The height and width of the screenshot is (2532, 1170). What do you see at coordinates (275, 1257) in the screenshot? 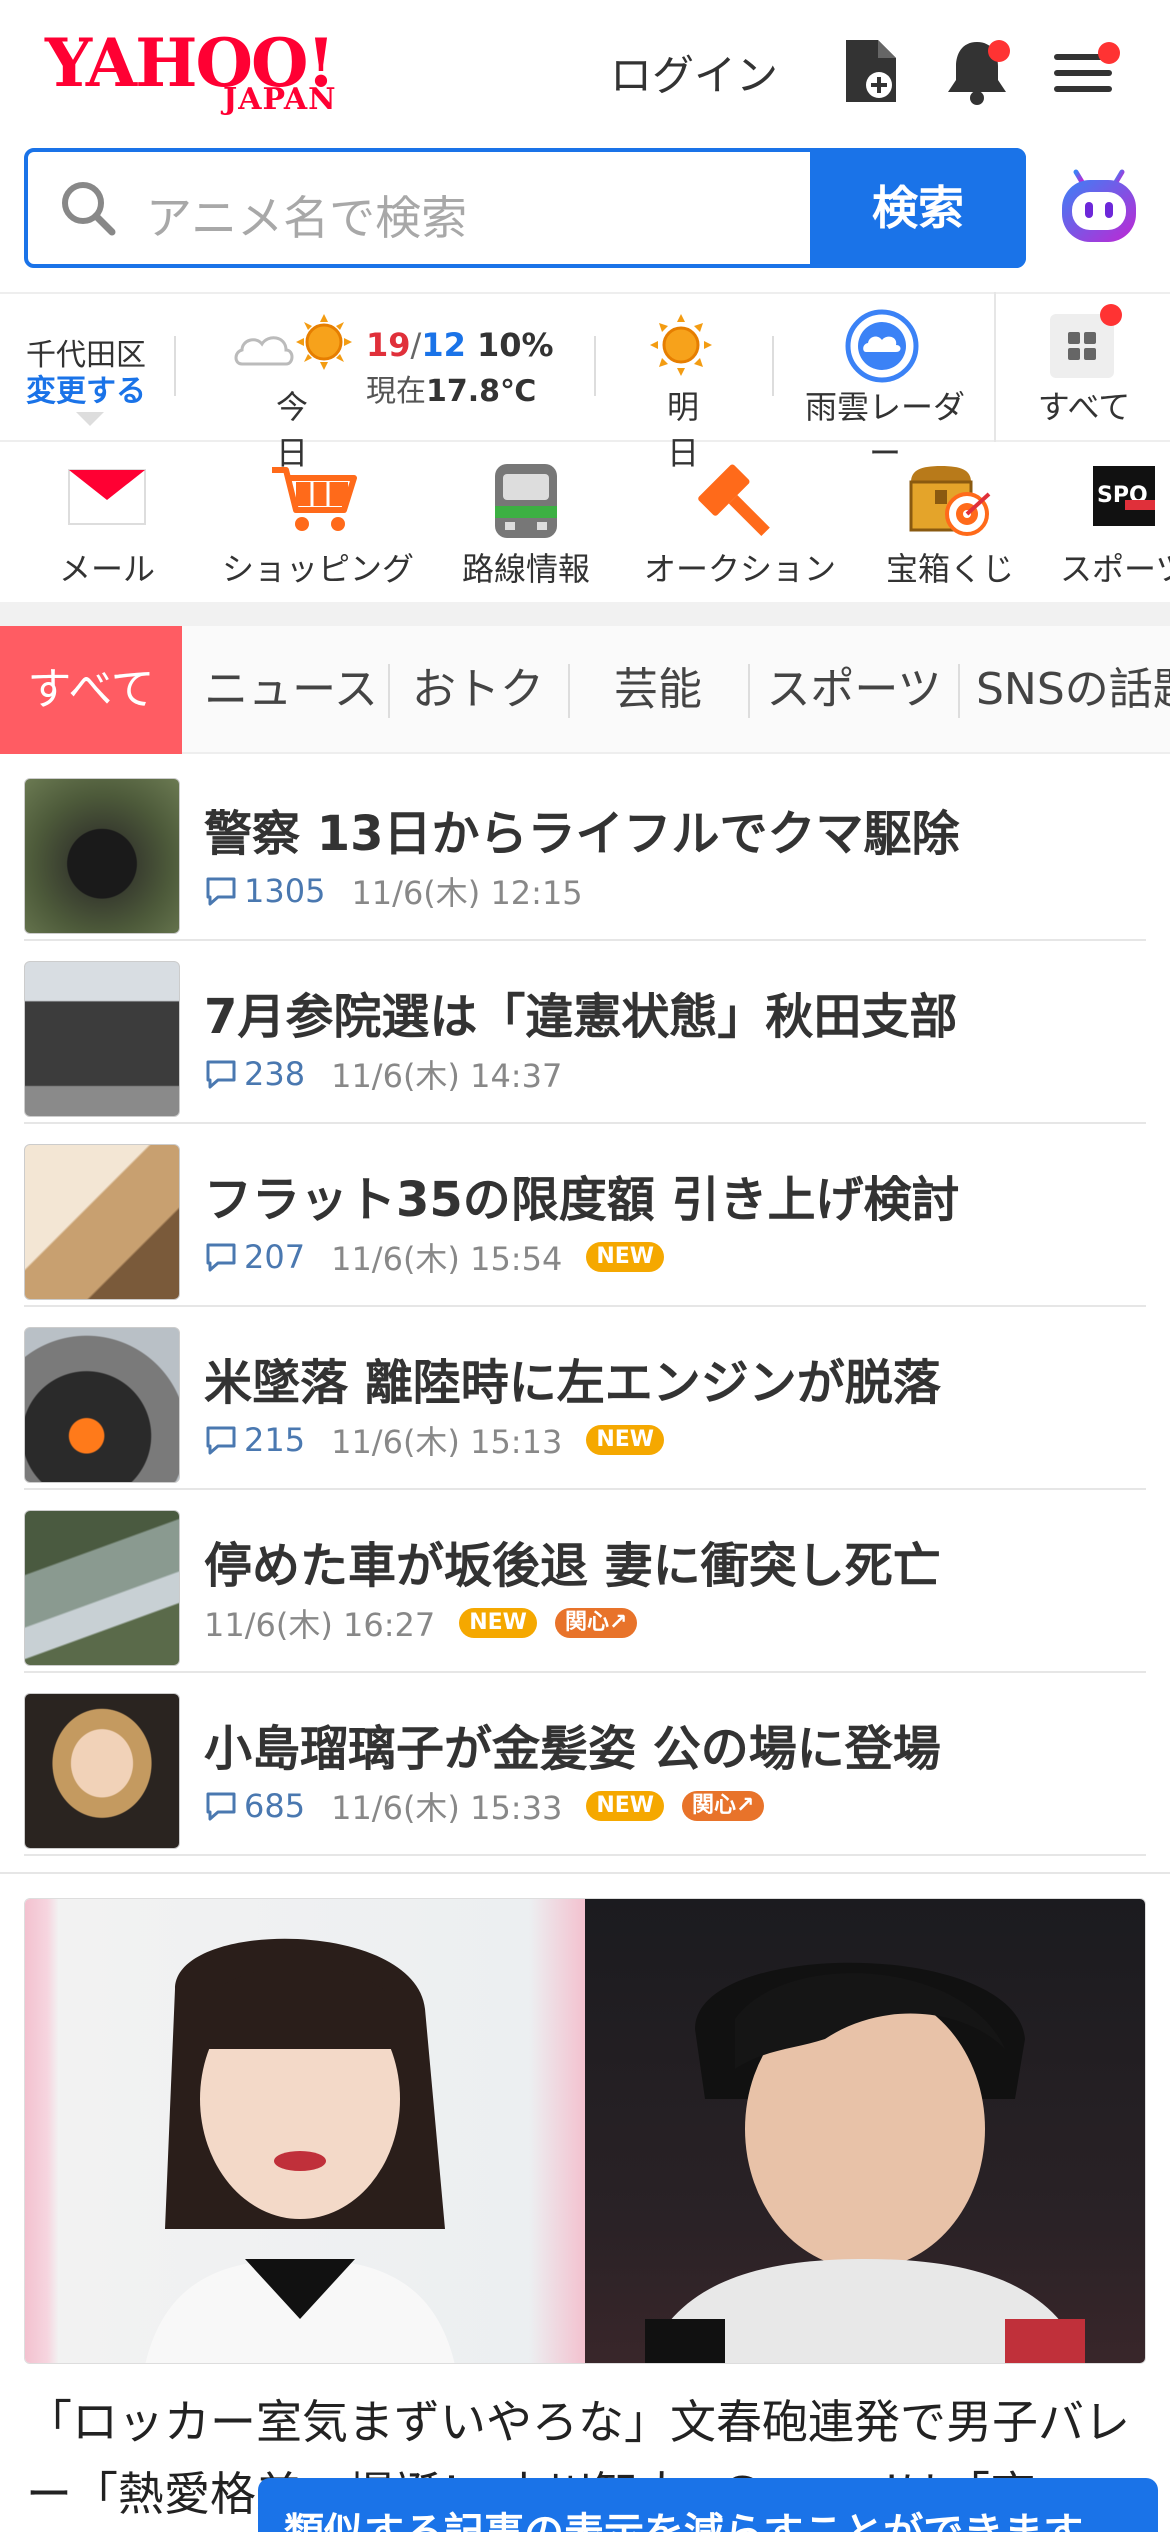
I see `comment-number: 207` at bounding box center [275, 1257].